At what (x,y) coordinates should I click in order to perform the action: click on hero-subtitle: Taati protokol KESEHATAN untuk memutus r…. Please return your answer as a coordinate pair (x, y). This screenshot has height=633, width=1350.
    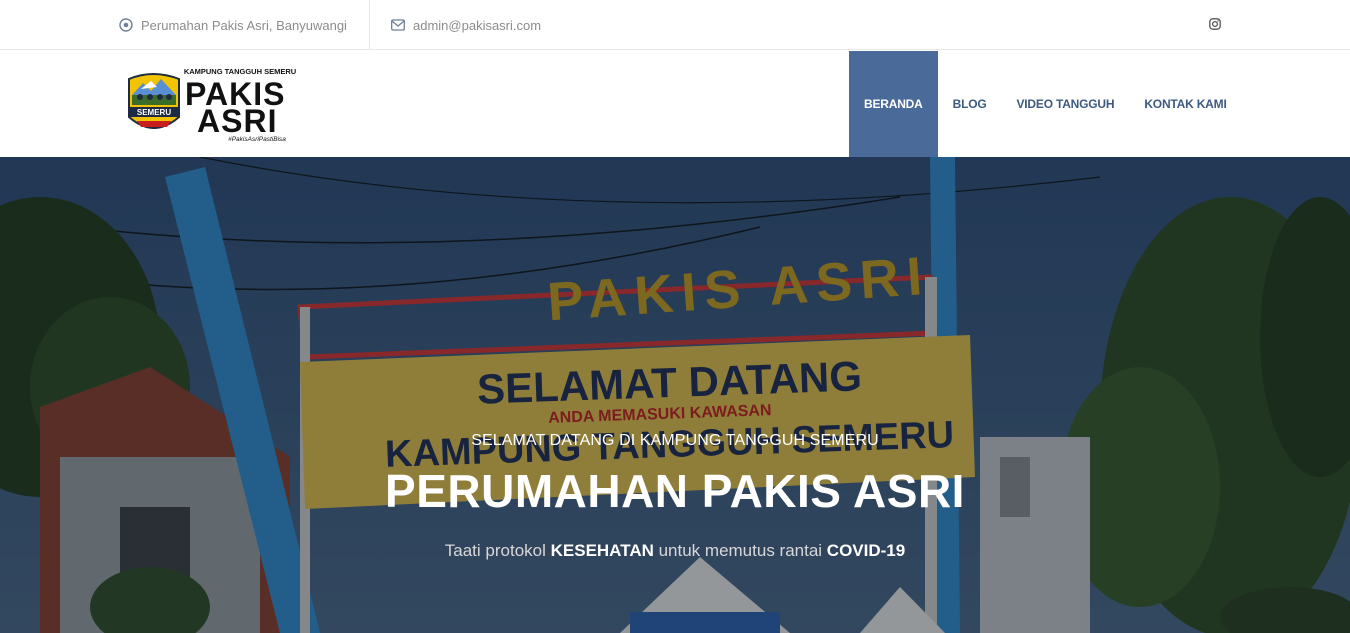
    Looking at the image, I should click on (675, 551).